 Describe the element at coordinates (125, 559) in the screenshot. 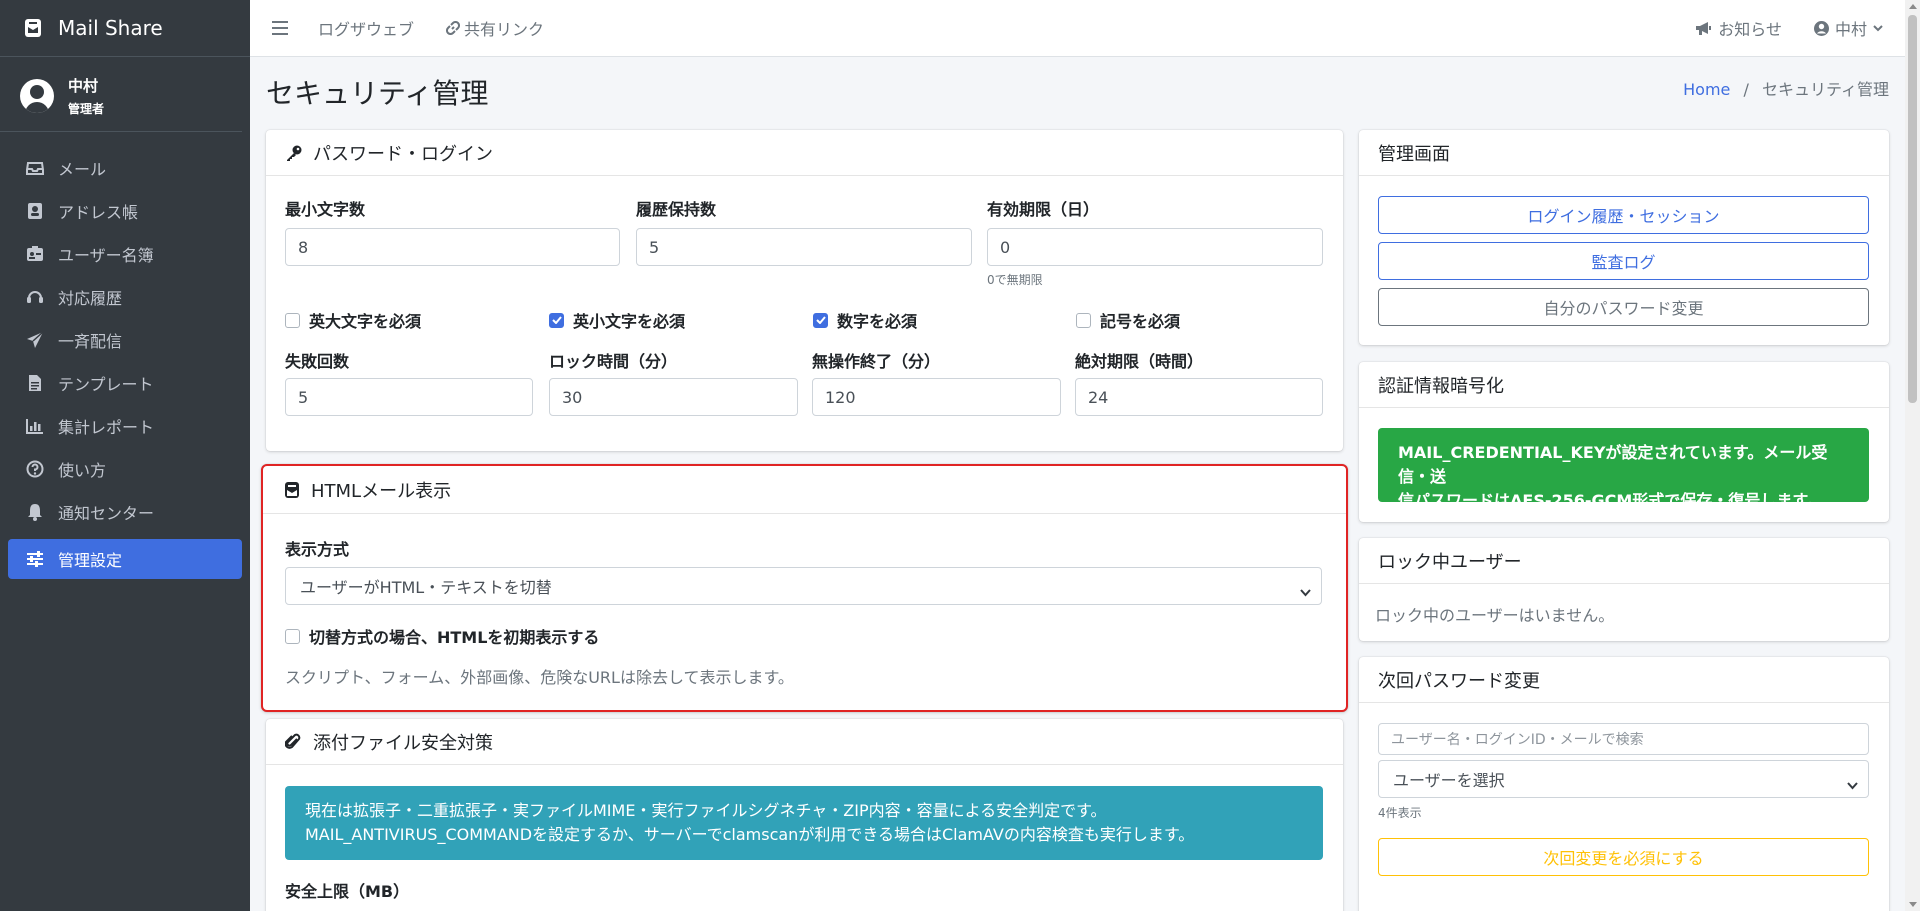

I see `sidebar-item-admin-settings: 管理設定` at that location.